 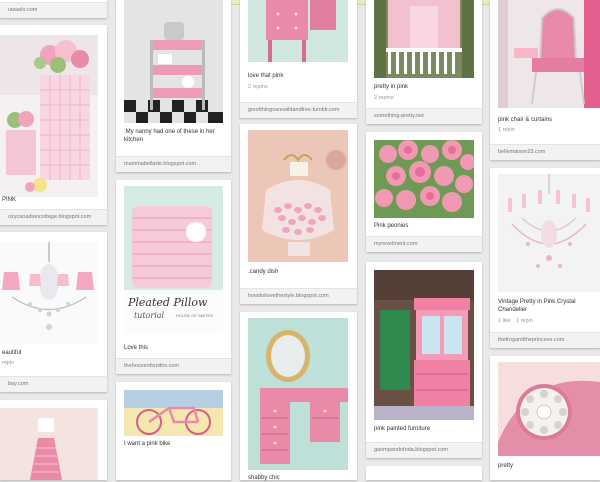 I want to click on pin-card: pretty, so click(x=545, y=418).